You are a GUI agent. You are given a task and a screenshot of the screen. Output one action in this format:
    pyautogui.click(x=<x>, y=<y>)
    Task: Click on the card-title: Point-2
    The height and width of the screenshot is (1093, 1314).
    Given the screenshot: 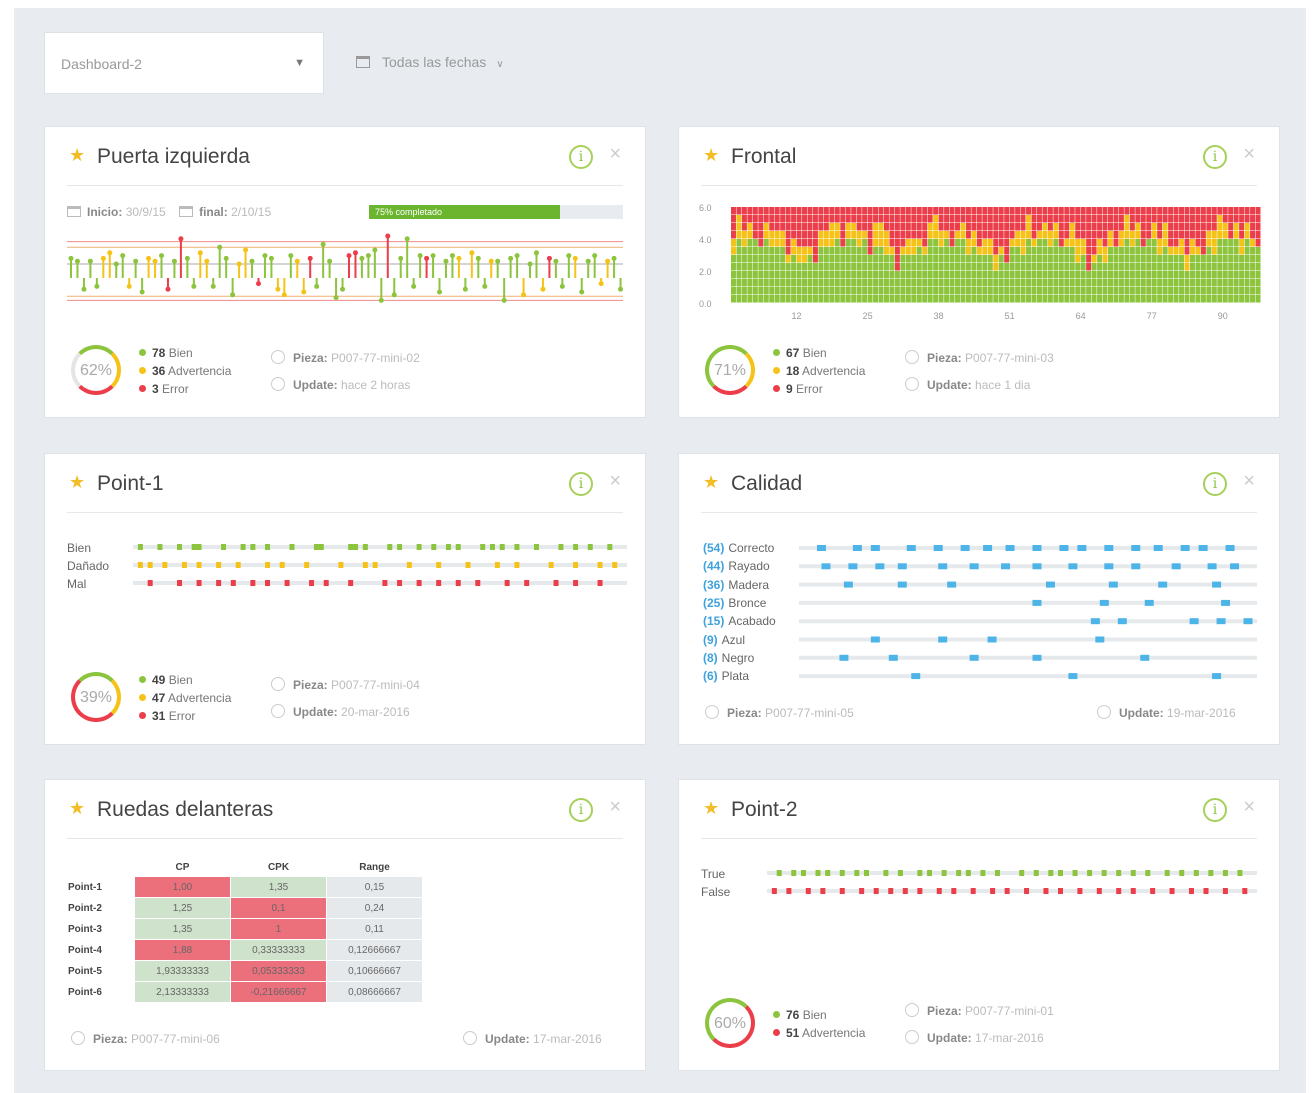 What is the action you would take?
    pyautogui.click(x=764, y=809)
    